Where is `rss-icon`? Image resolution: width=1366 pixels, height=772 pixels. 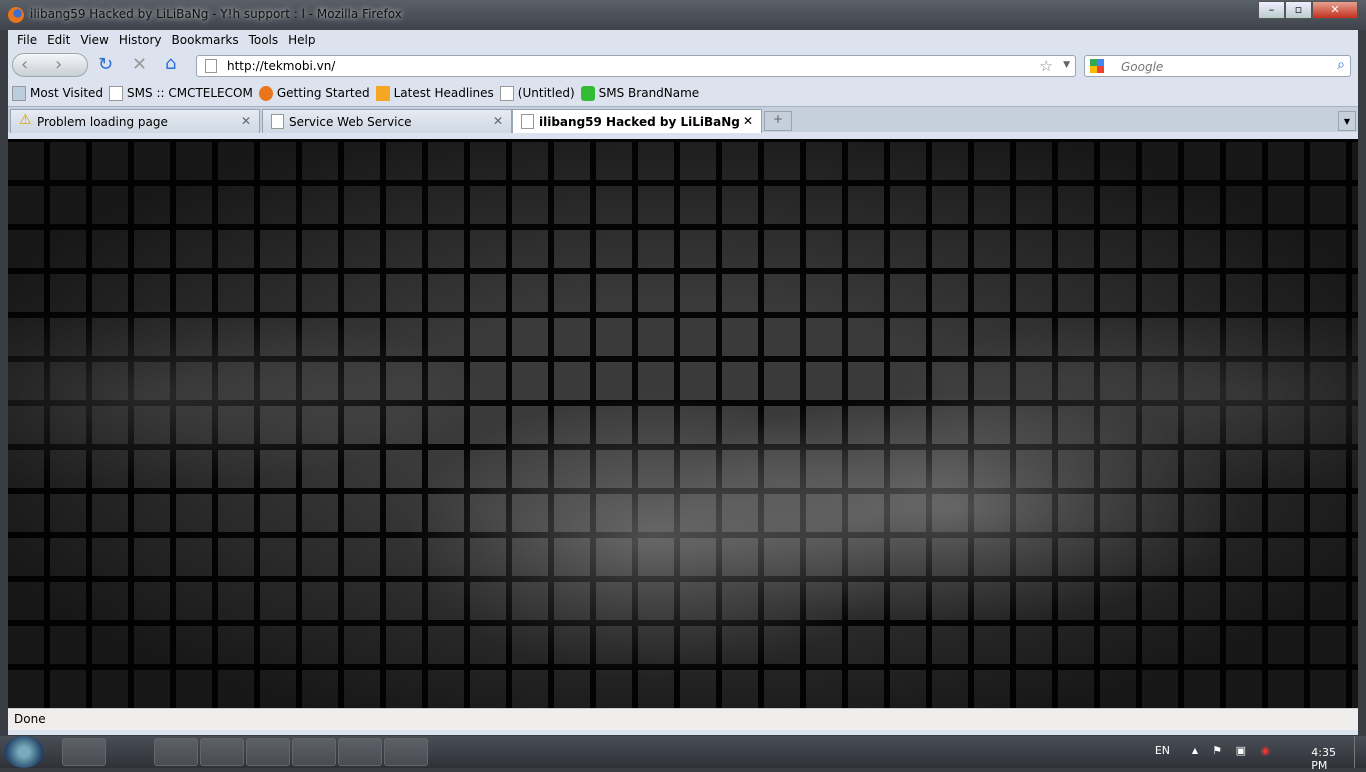 rss-icon is located at coordinates (382, 93).